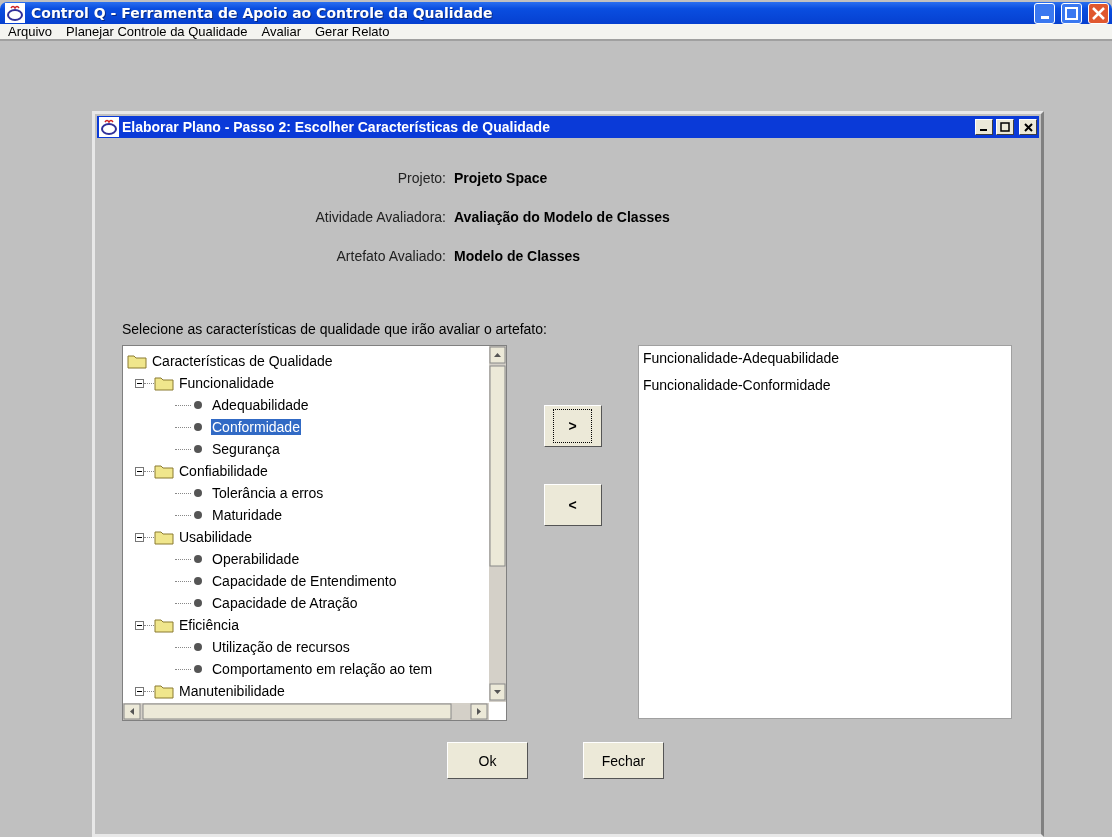 This screenshot has height=837, width=1112. Describe the element at coordinates (281, 647) in the screenshot. I see `tree-item: Utilização de recursos` at that location.